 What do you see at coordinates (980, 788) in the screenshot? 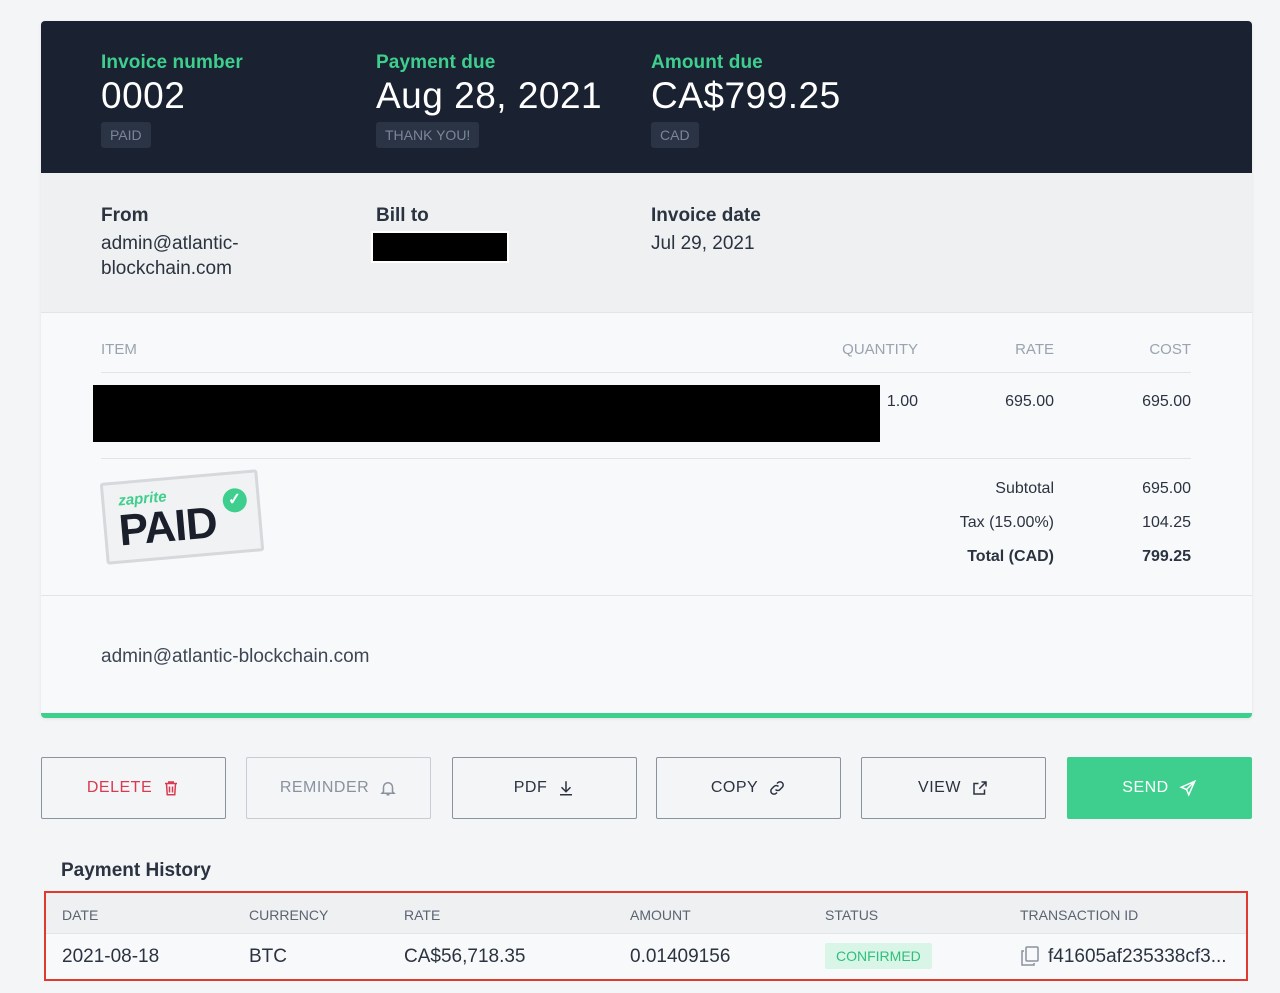
I see `external-link-icon` at bounding box center [980, 788].